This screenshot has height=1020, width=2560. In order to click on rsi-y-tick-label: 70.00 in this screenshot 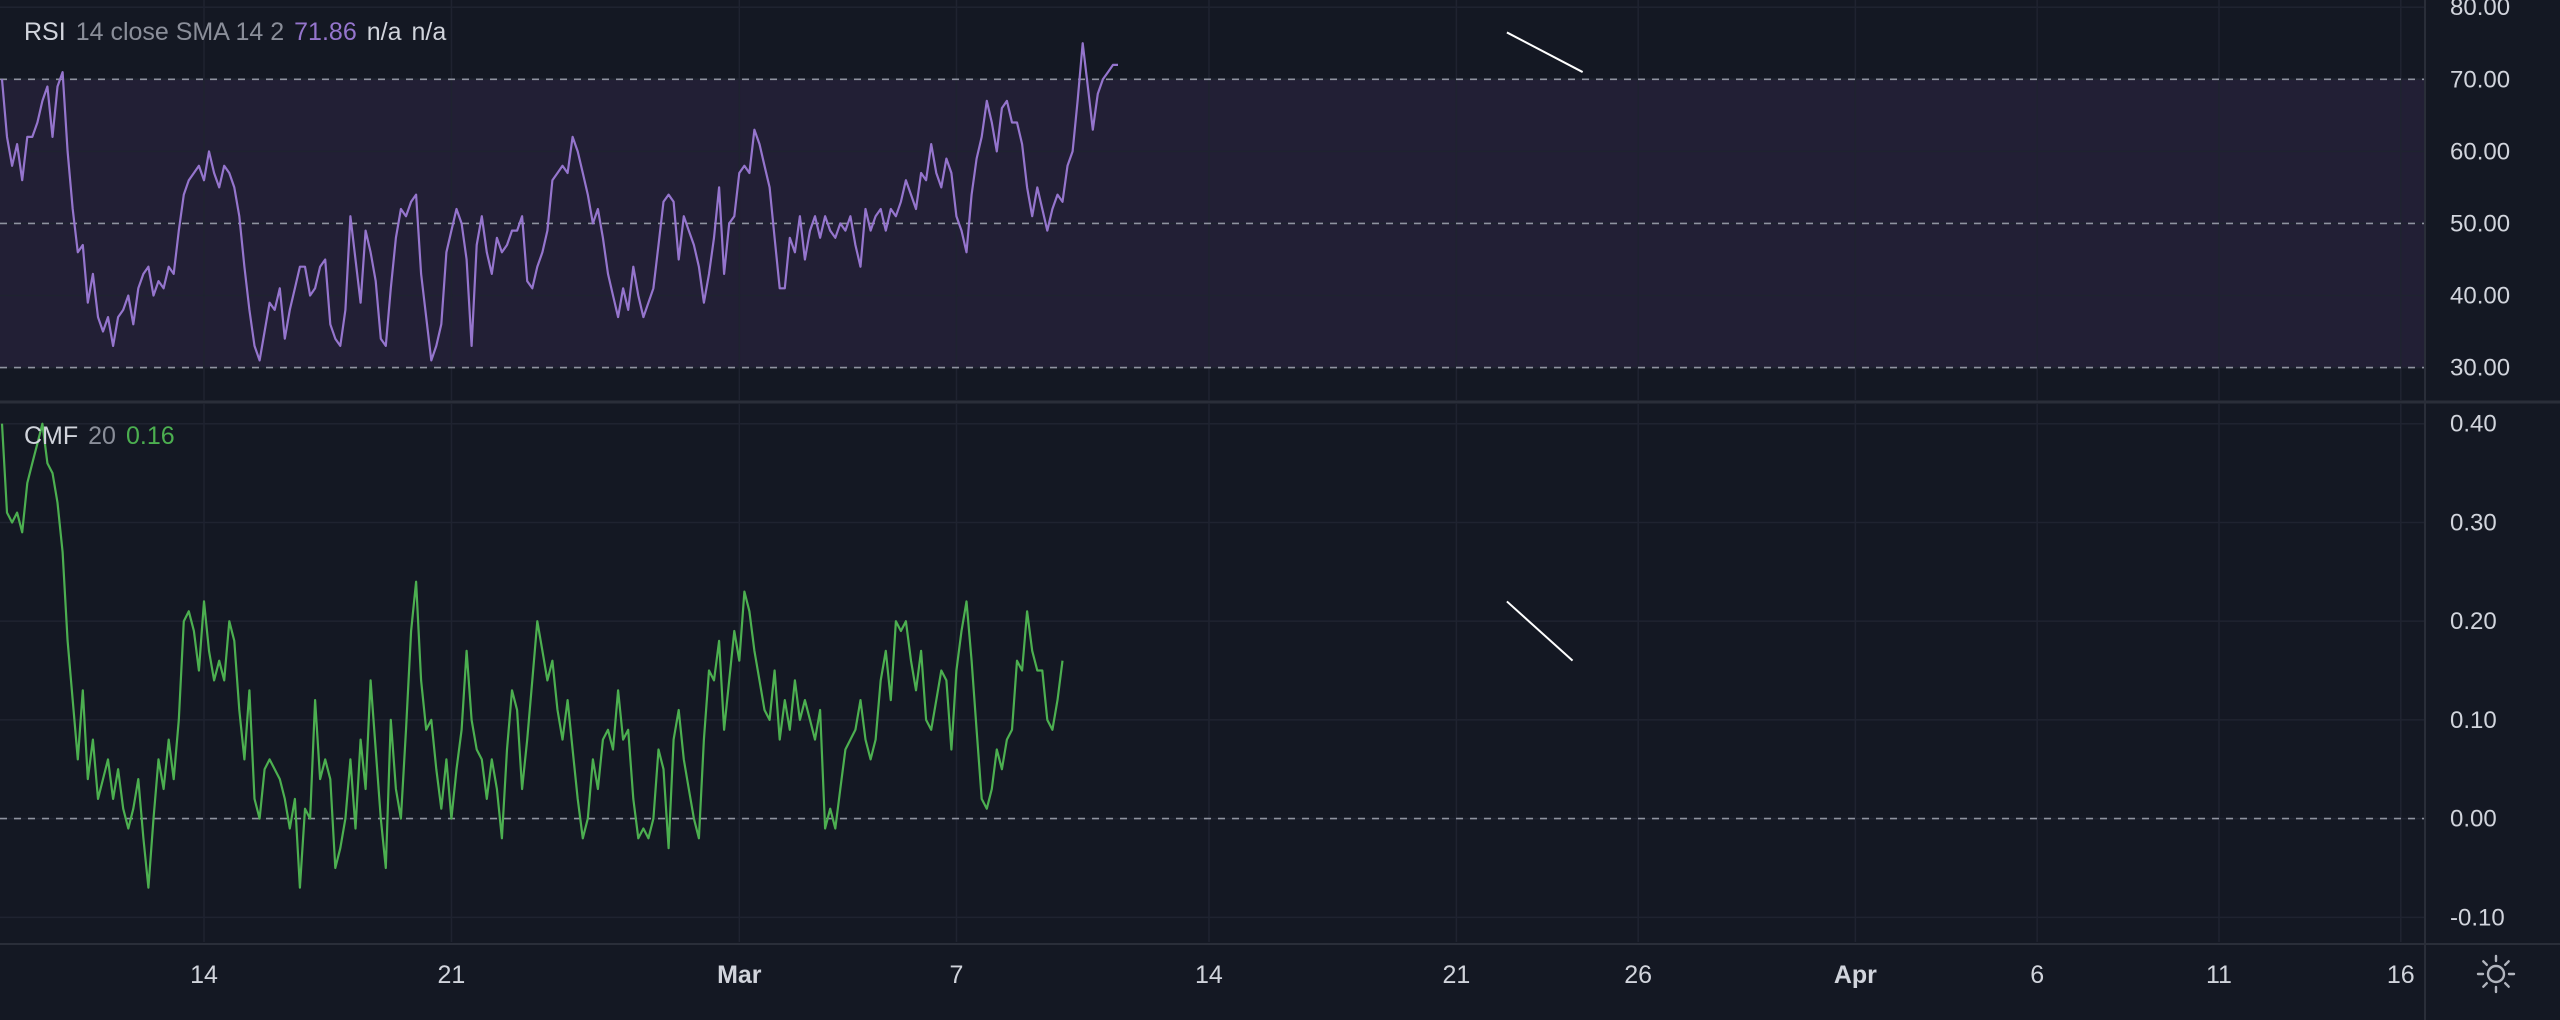, I will do `click(2480, 79)`.